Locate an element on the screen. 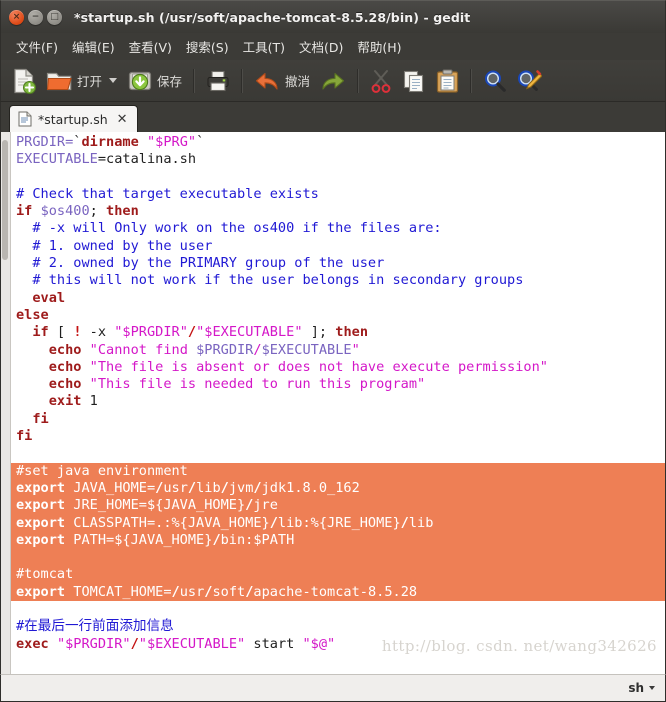  undo-label: 撤消 is located at coordinates (298, 81).